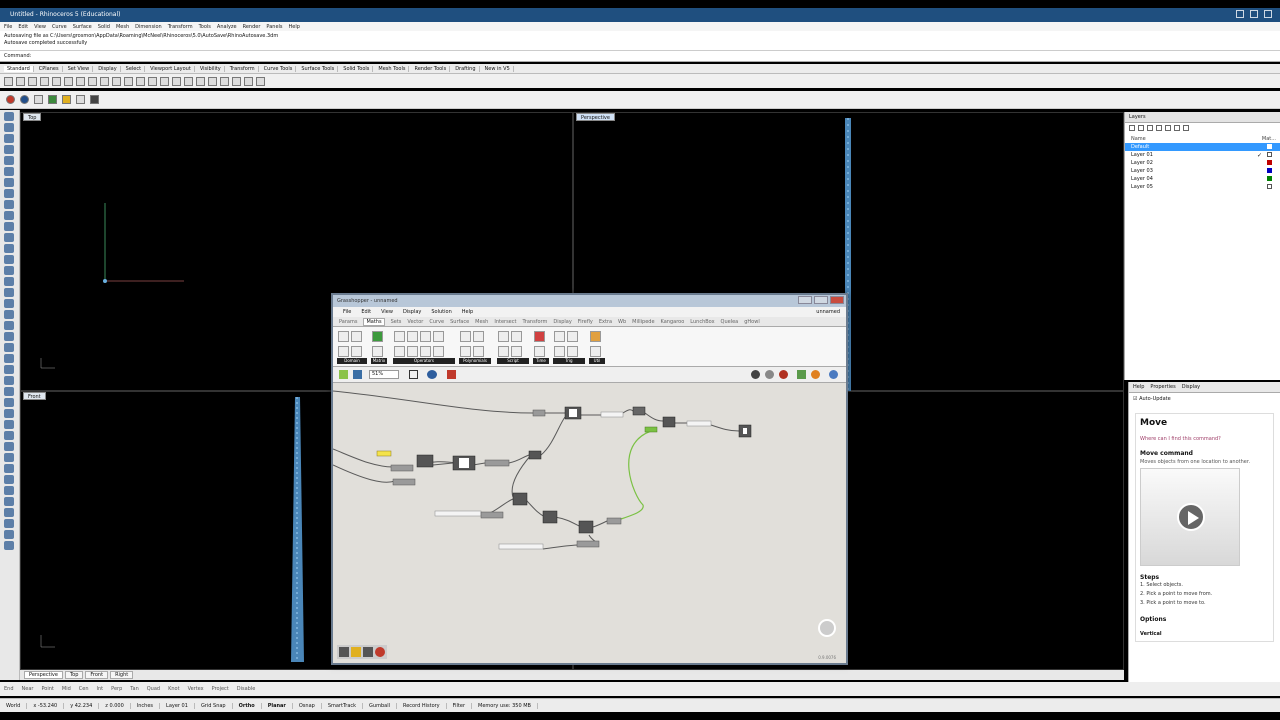 The width and height of the screenshot is (1280, 720). What do you see at coordinates (425, 336) in the screenshot?
I see `gate-icon` at bounding box center [425, 336].